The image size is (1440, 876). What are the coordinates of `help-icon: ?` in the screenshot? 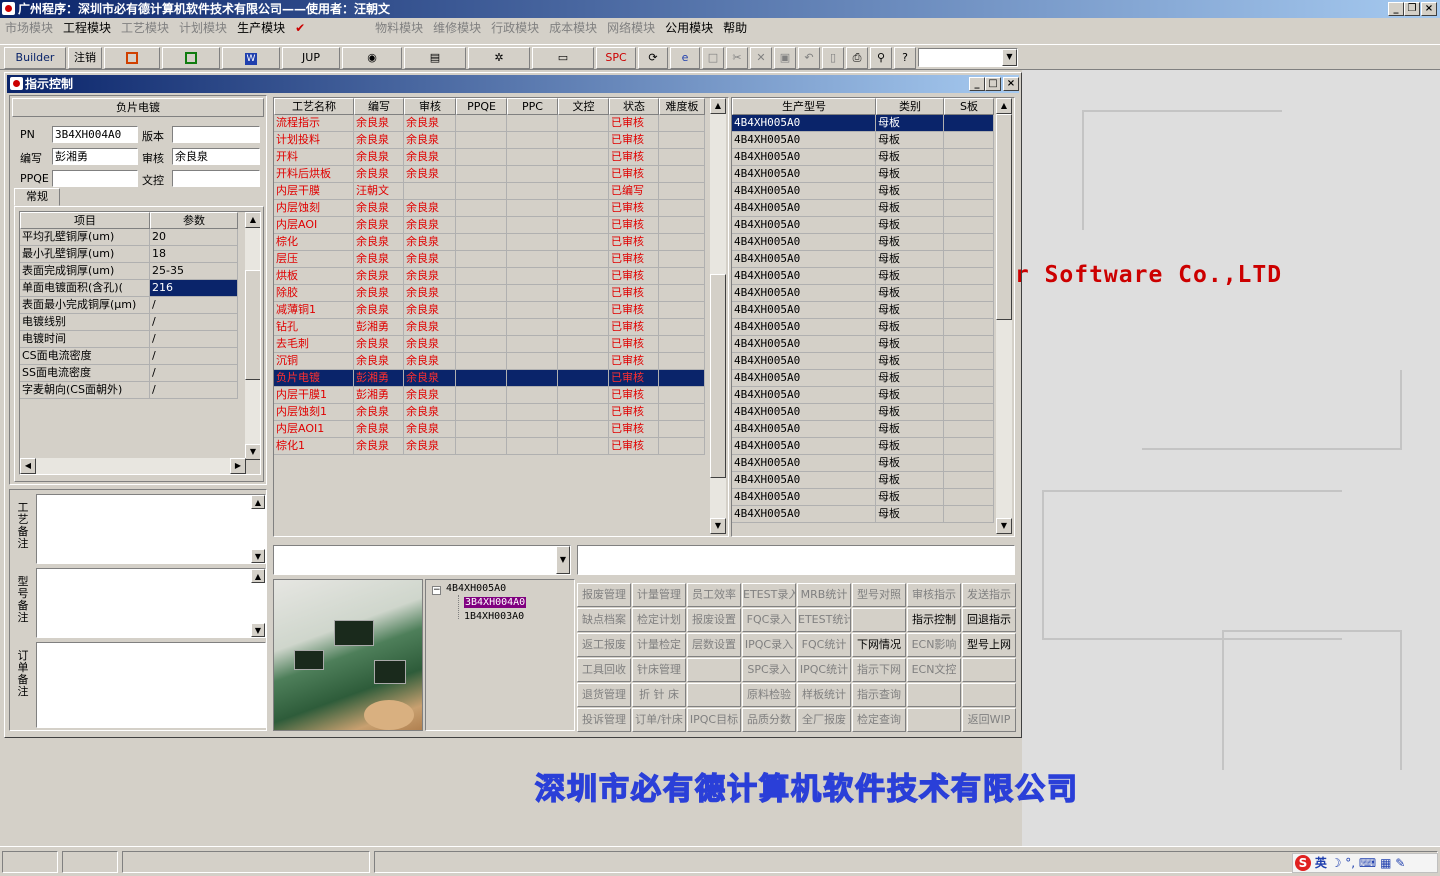 It's located at (905, 58).